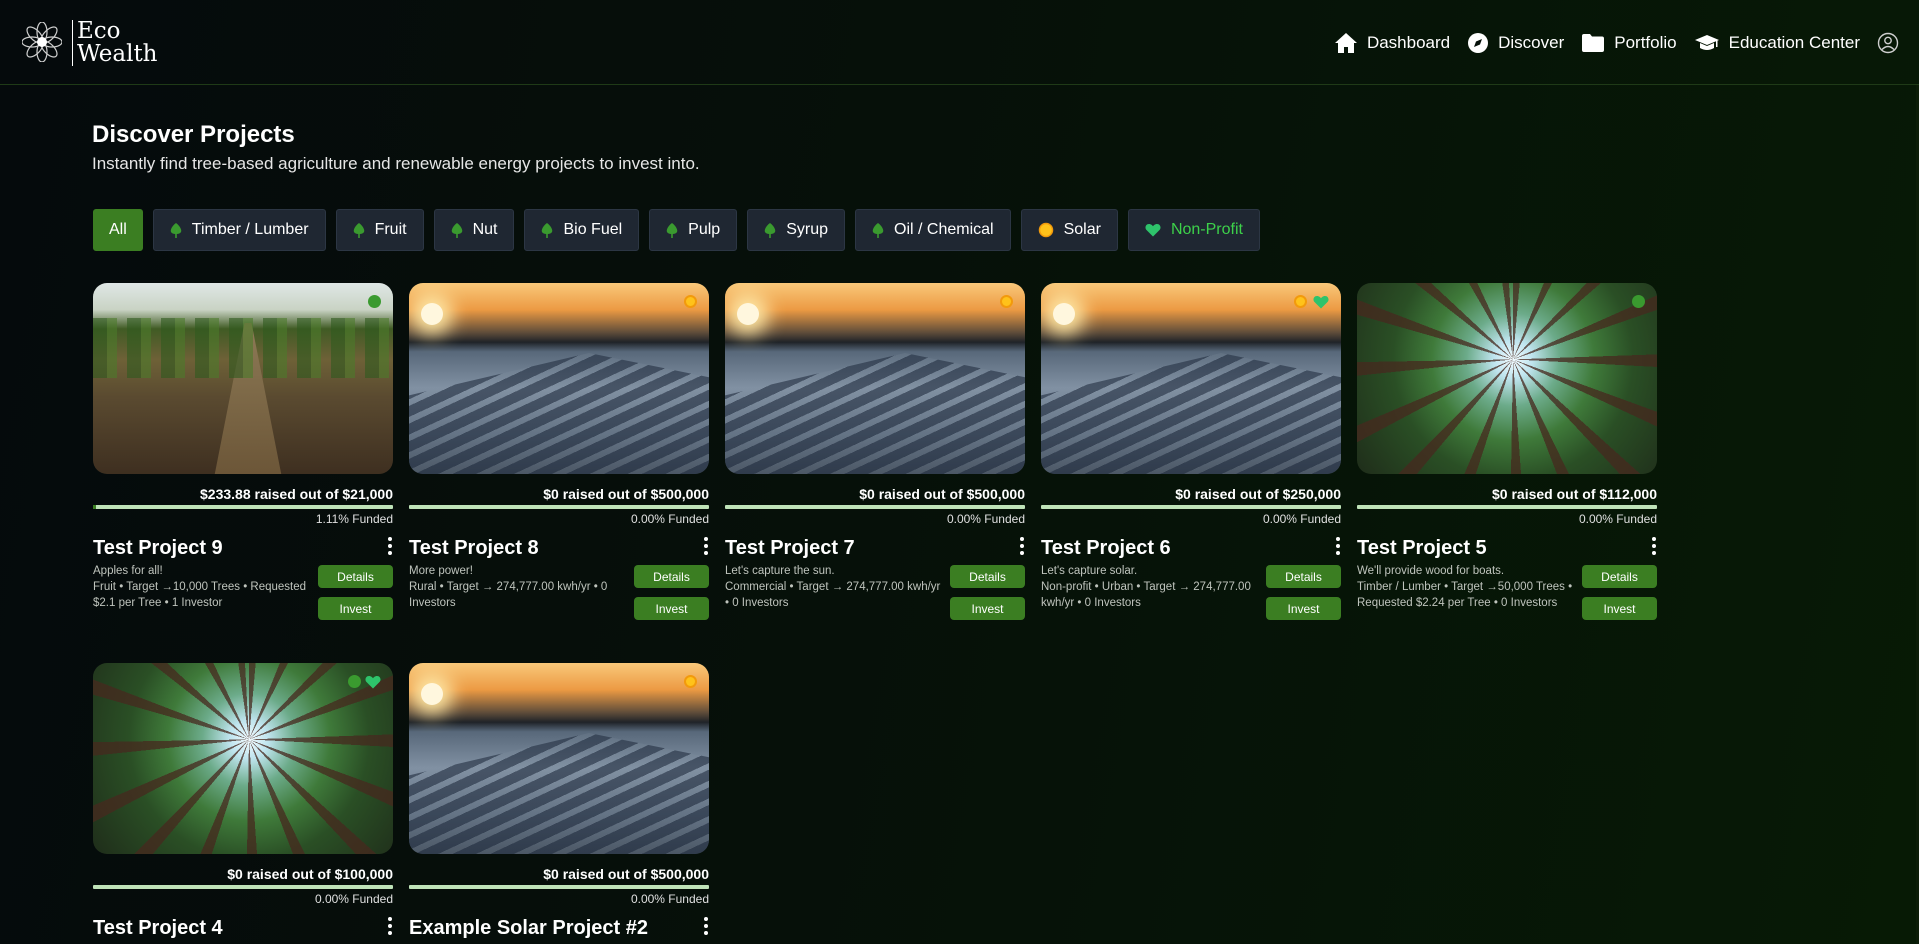 The height and width of the screenshot is (944, 1919). Describe the element at coordinates (626, 494) in the screenshot. I see `raised-amount: $0 raised out of $500,000` at that location.